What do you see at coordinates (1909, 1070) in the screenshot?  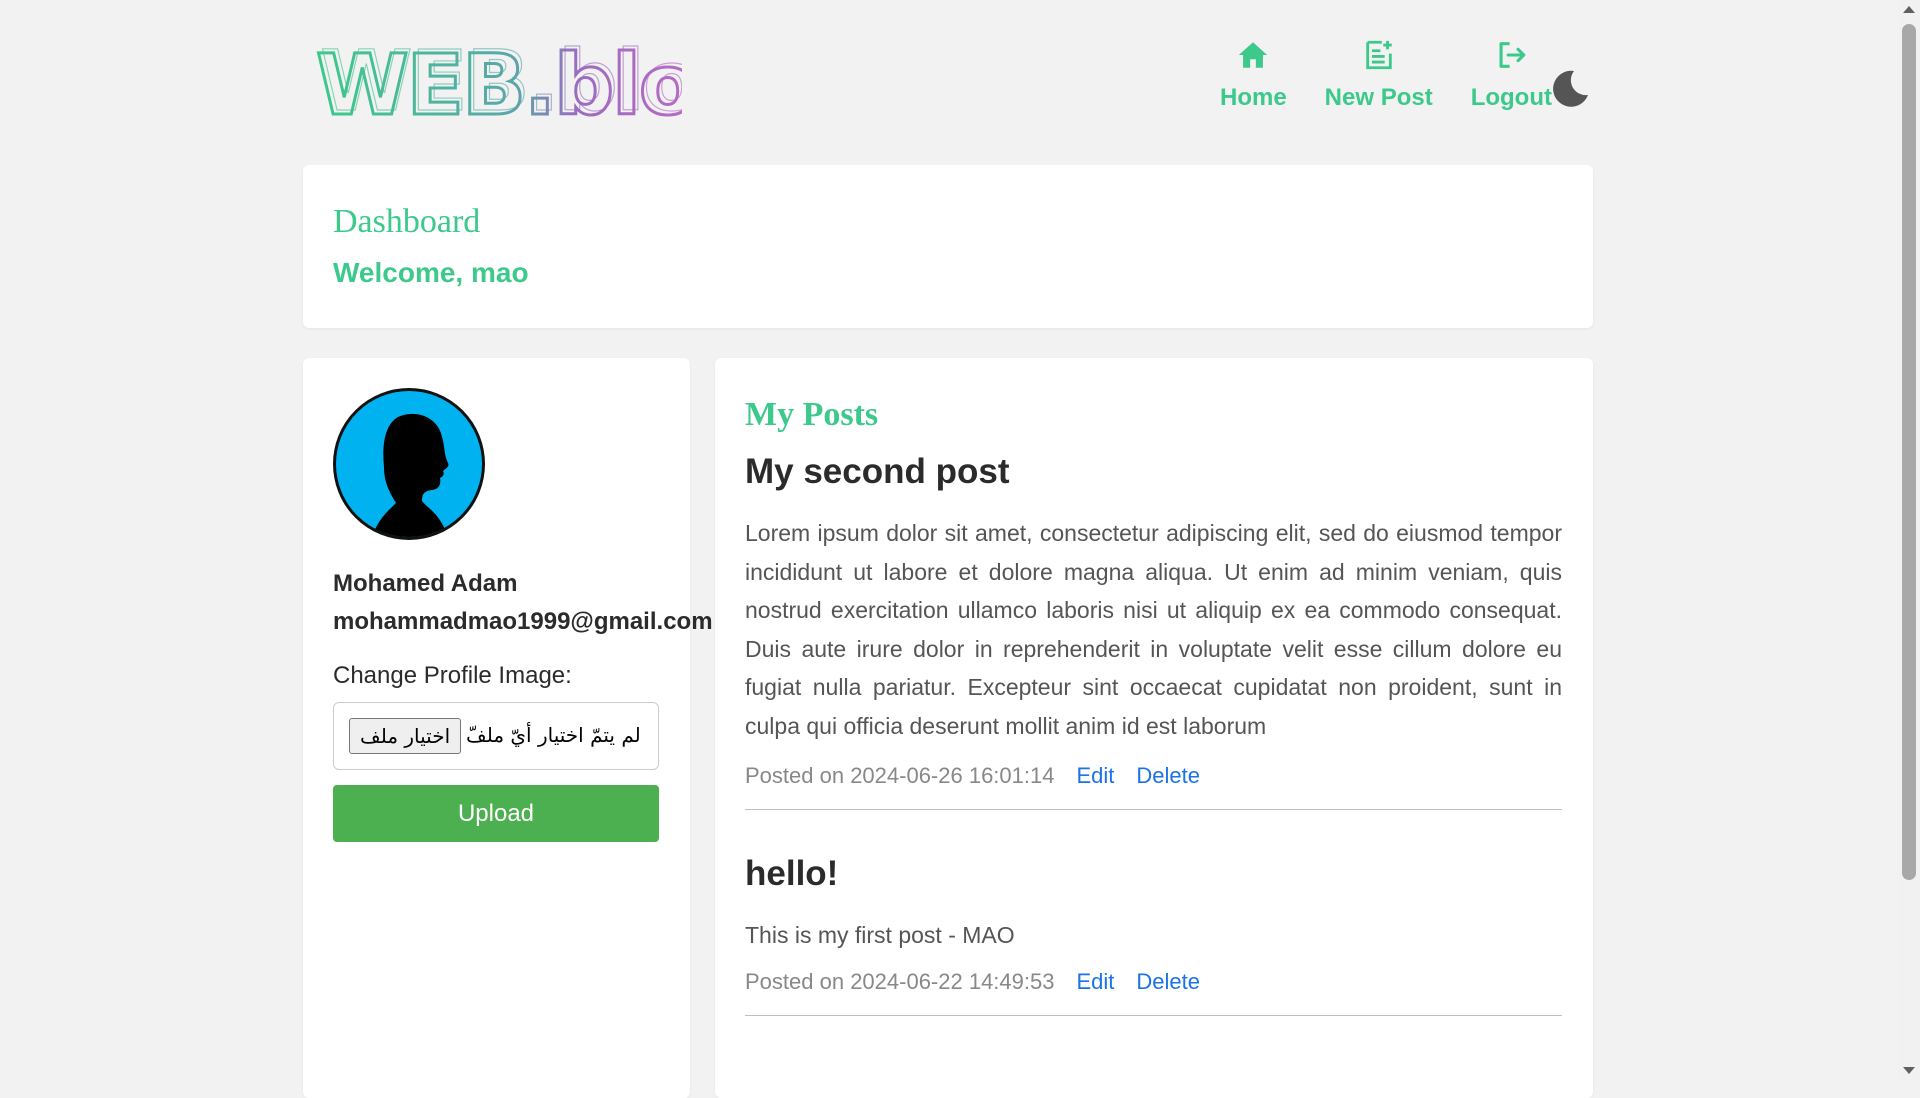 I see `scroll-down-arrow-icon` at bounding box center [1909, 1070].